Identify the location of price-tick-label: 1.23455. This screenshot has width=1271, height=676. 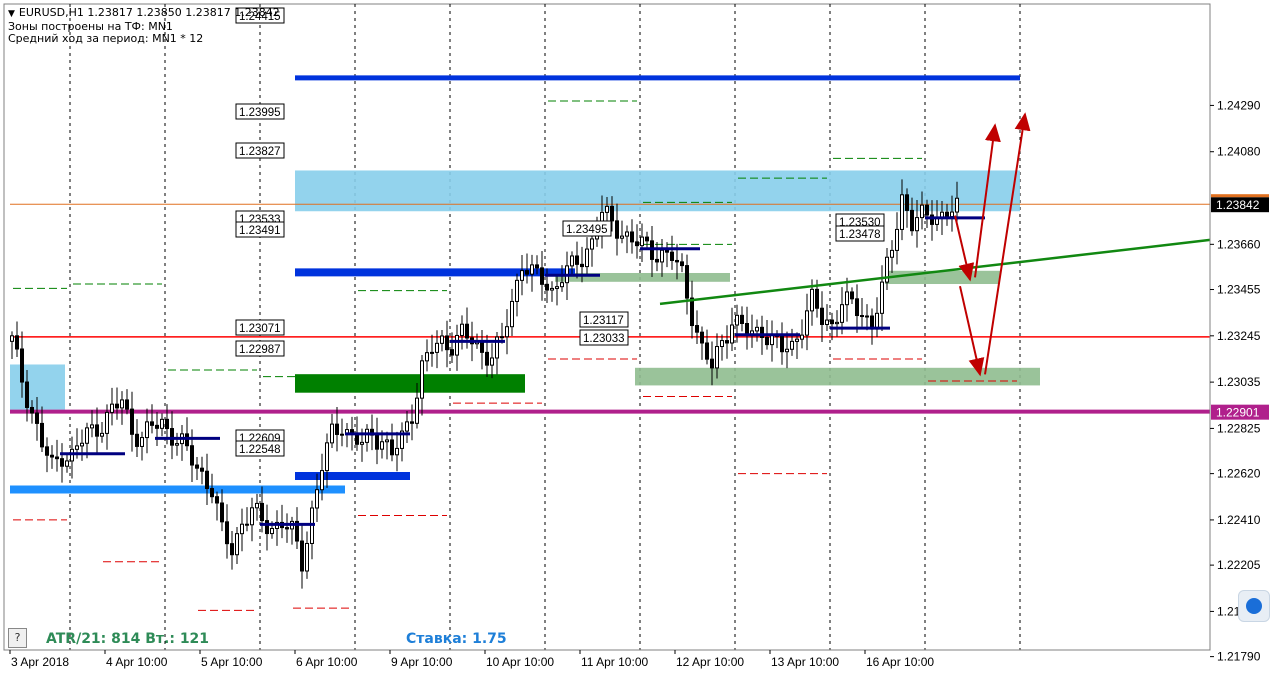
(1239, 290).